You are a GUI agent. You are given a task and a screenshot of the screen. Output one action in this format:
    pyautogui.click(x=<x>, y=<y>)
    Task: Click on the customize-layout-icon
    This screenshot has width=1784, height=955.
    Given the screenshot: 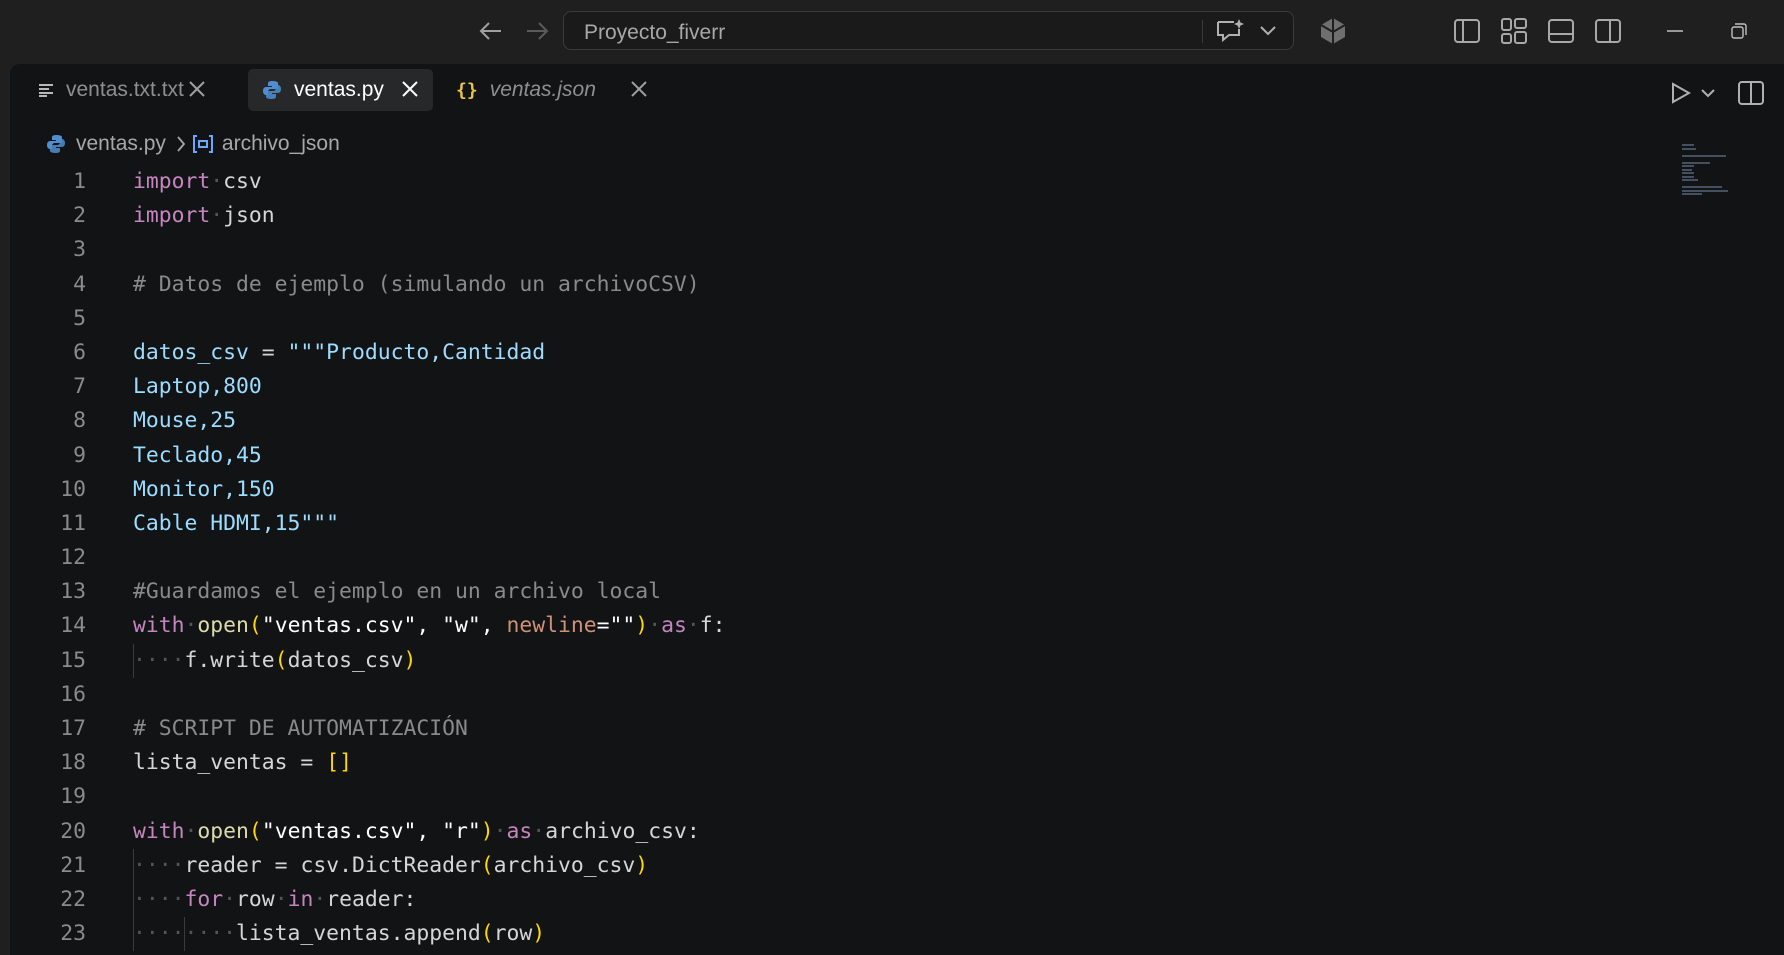 What is the action you would take?
    pyautogui.click(x=1514, y=31)
    